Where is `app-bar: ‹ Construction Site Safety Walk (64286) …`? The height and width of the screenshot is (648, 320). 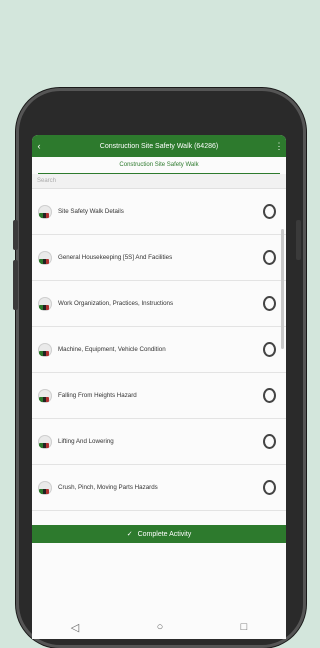
app-bar: ‹ Construction Site Safety Walk (64286) … is located at coordinates (159, 146).